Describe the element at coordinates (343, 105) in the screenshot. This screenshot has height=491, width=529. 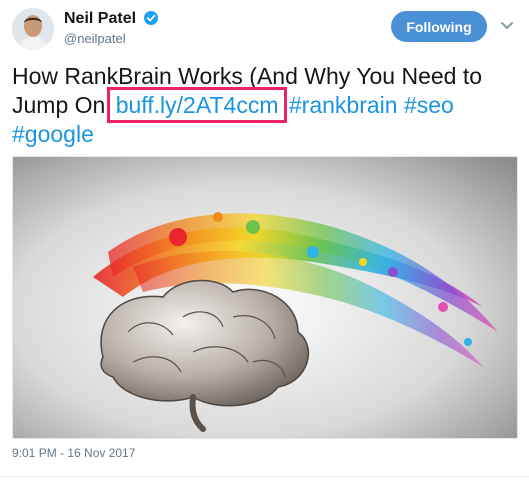
I see `hashtag-rankbrain: #rankbrain` at that location.